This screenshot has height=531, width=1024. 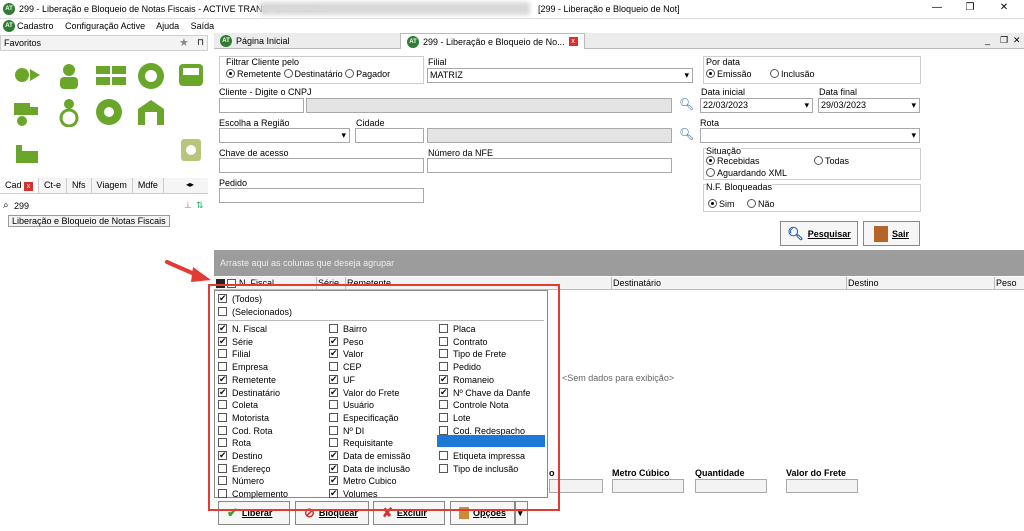 What do you see at coordinates (831, 161) in the screenshot?
I see `radio-todas: Todas` at bounding box center [831, 161].